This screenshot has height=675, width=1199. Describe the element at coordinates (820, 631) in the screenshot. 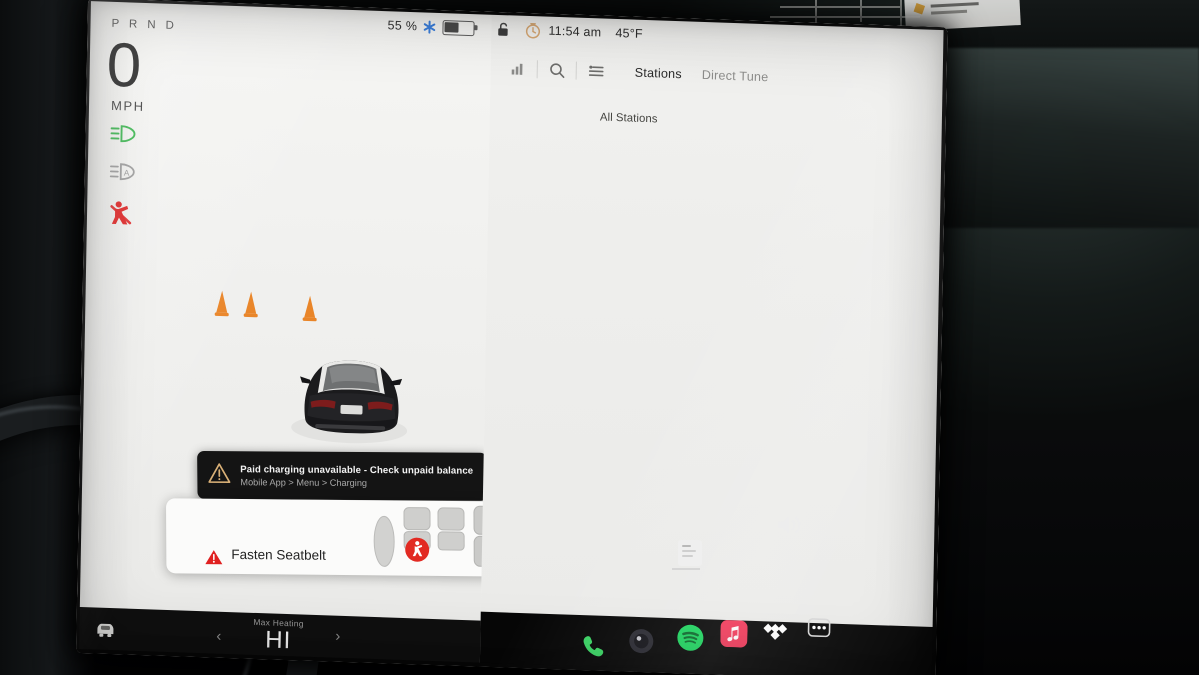

I see `more-apps-icon` at that location.